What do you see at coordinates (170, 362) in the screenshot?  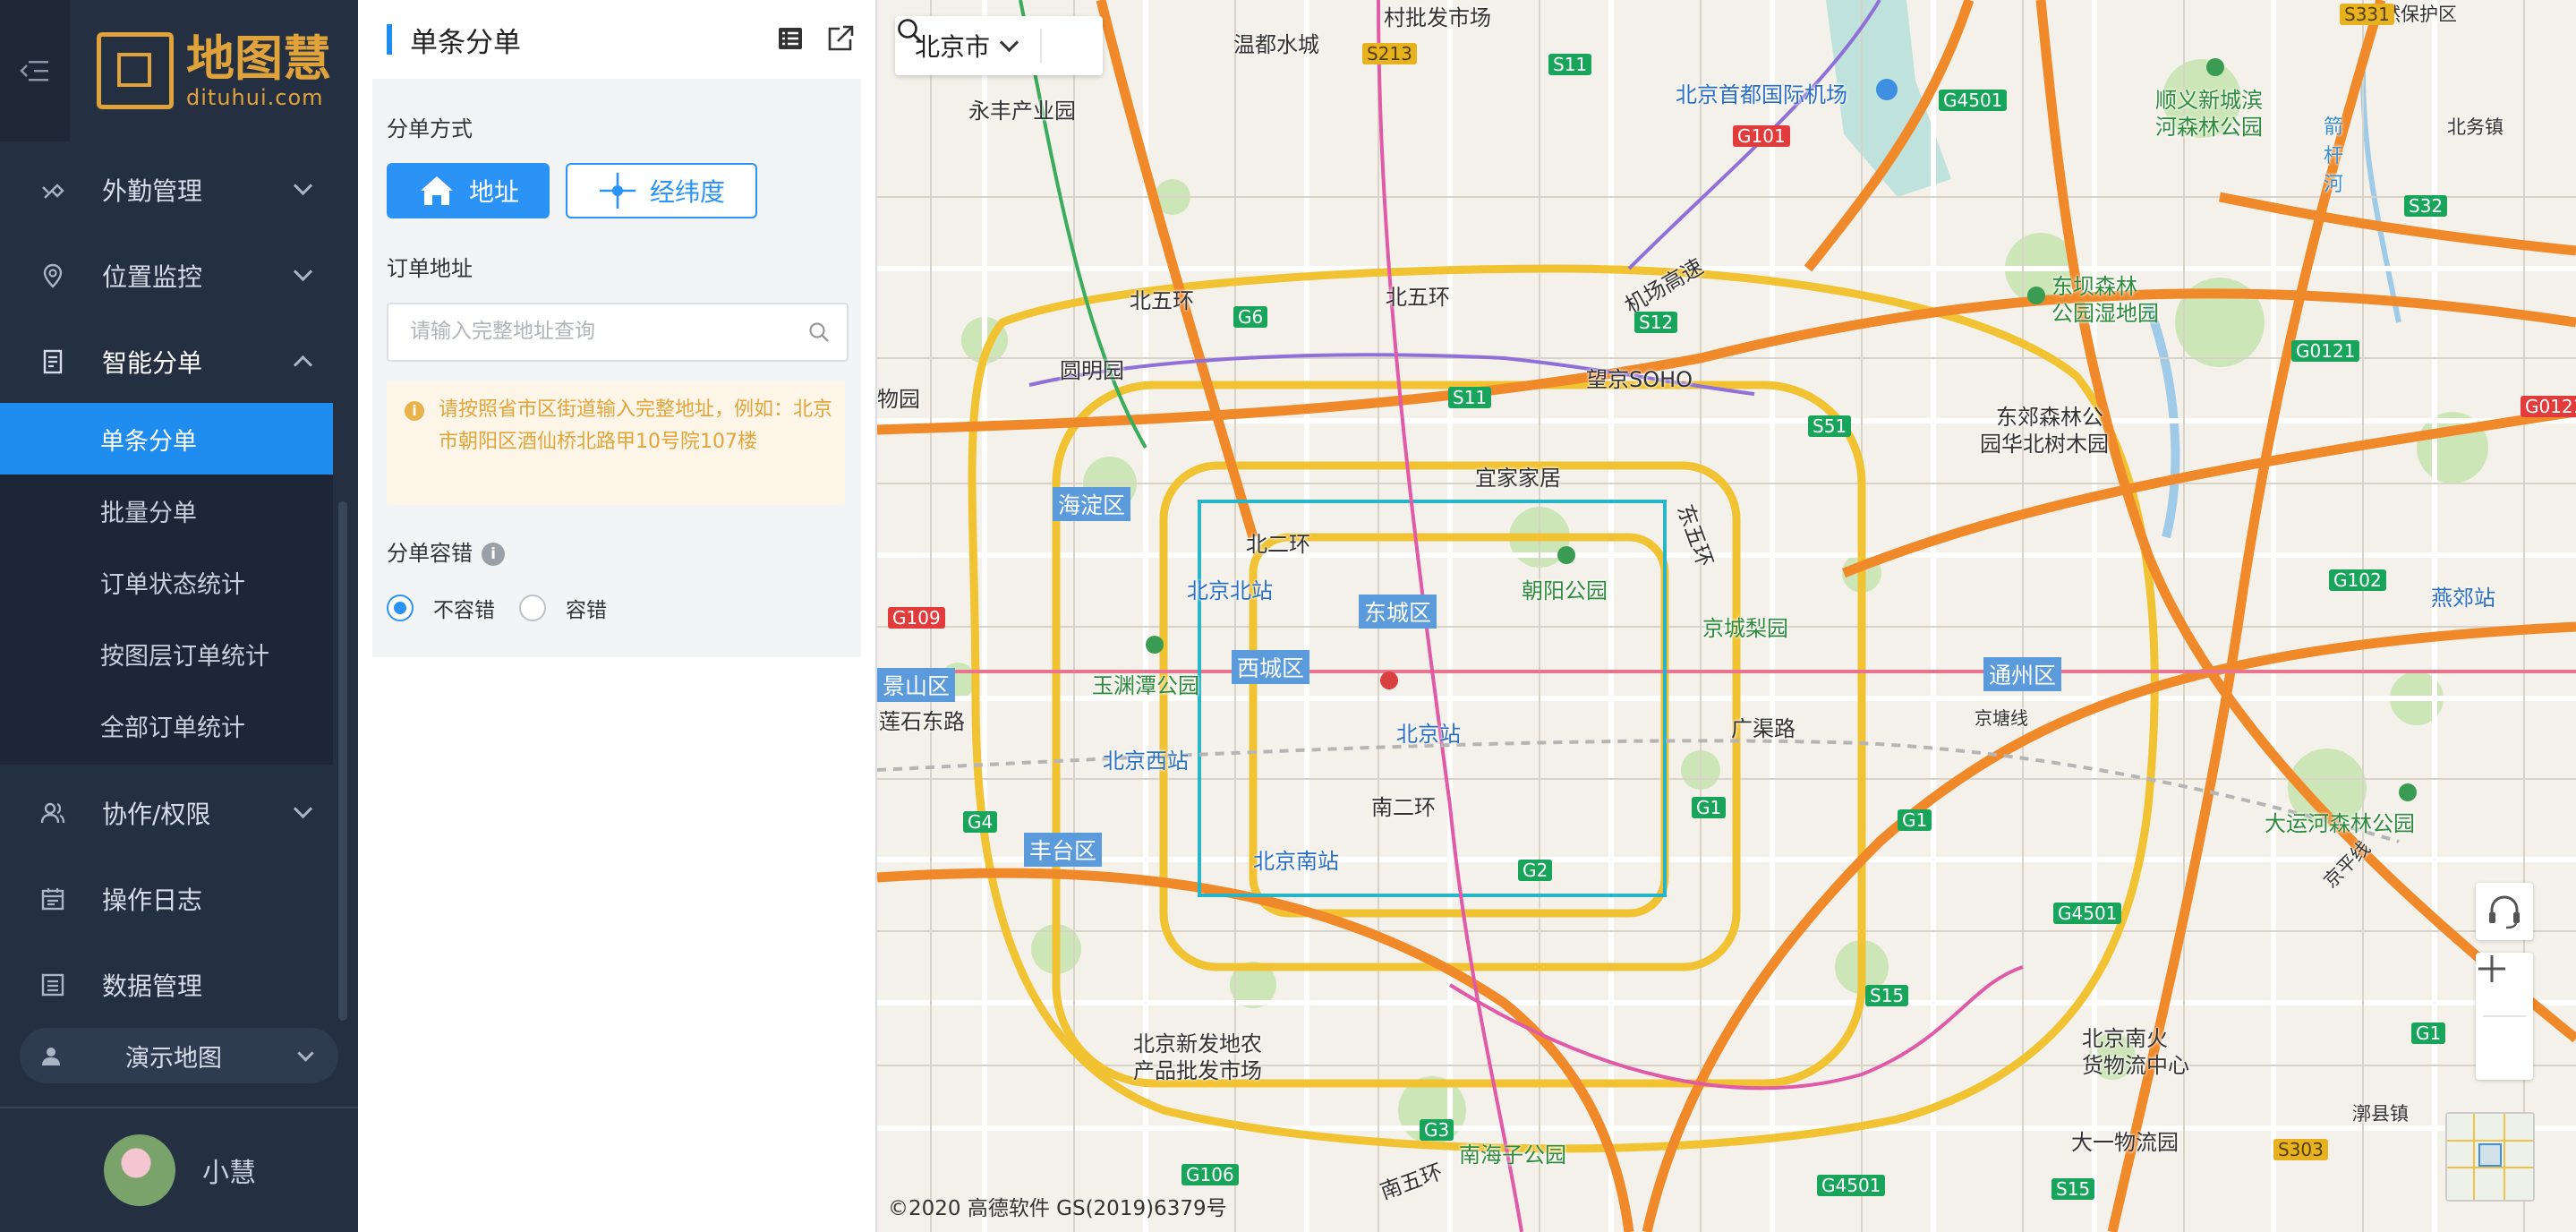 I see `menu-smart-dispatch: 智能分单` at bounding box center [170, 362].